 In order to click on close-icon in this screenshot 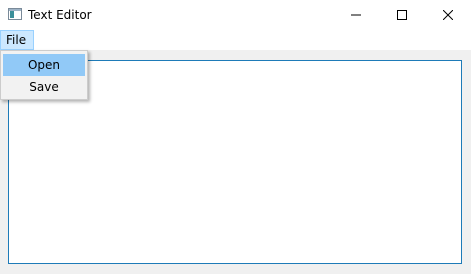, I will do `click(448, 15)`.